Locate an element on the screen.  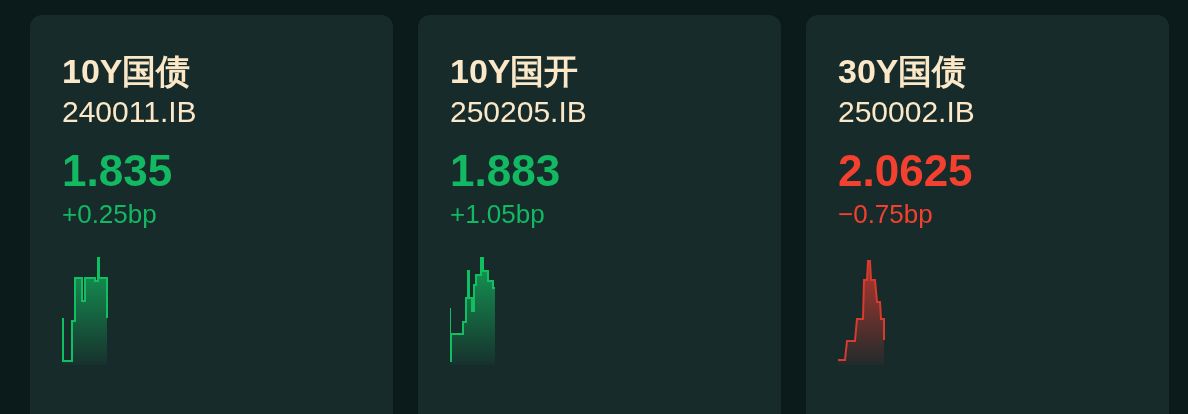
bond-code: 250002.IB is located at coordinates (907, 112).